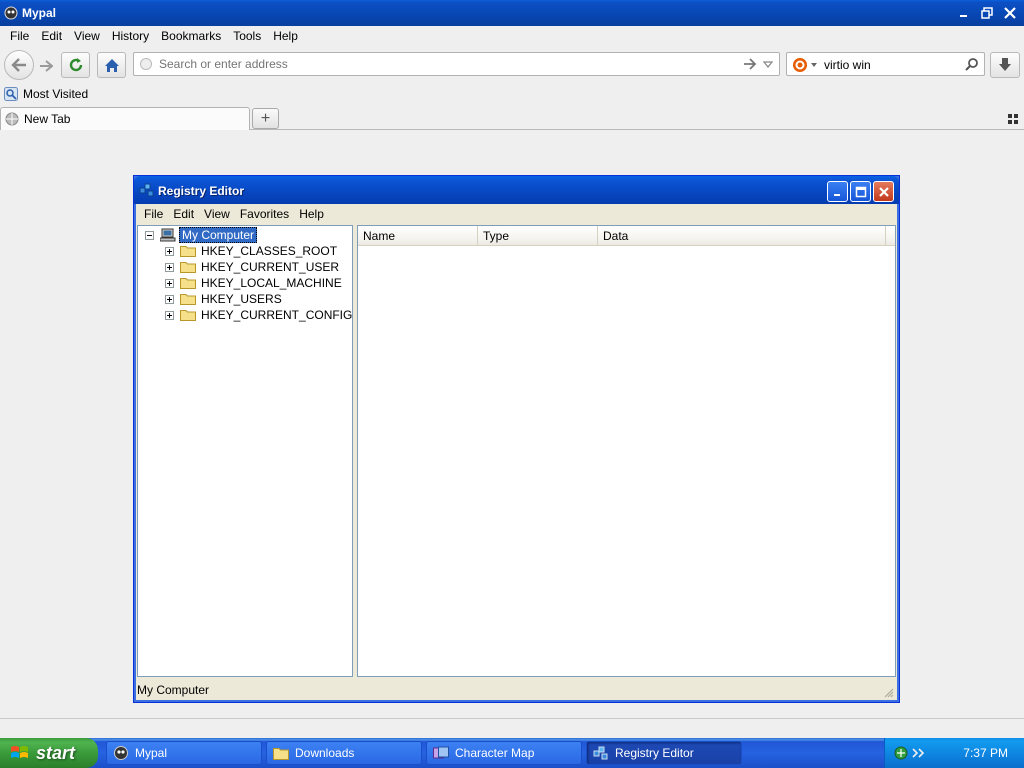  I want to click on tree-root-my-computer: My Computer, so click(201, 235).